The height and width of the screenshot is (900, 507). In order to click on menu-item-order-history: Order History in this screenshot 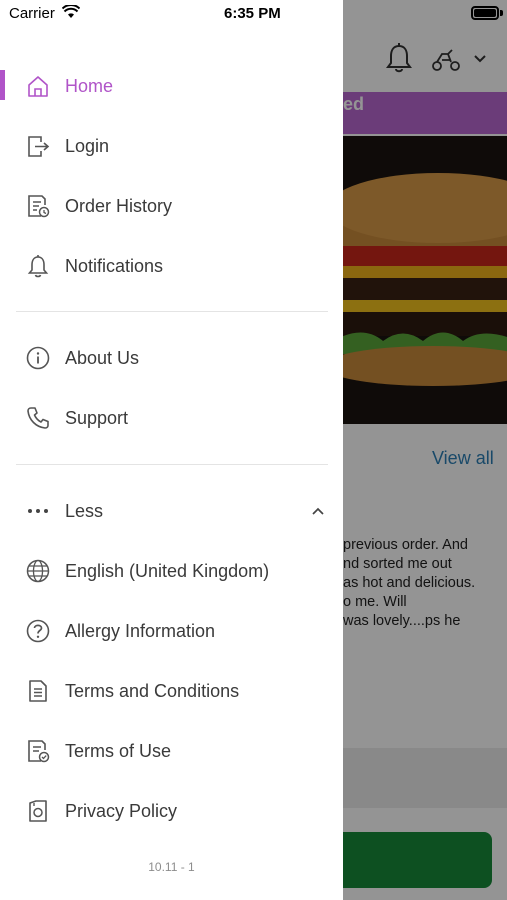, I will do `click(171, 206)`.